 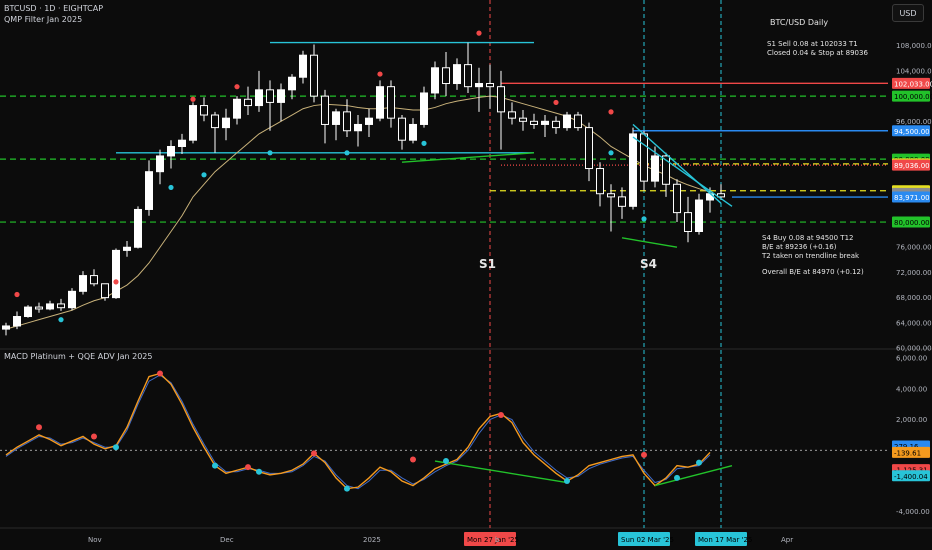 I want to click on symbol-title: BTCUSD · 1D · EIGHTCAP, so click(x=54, y=8).